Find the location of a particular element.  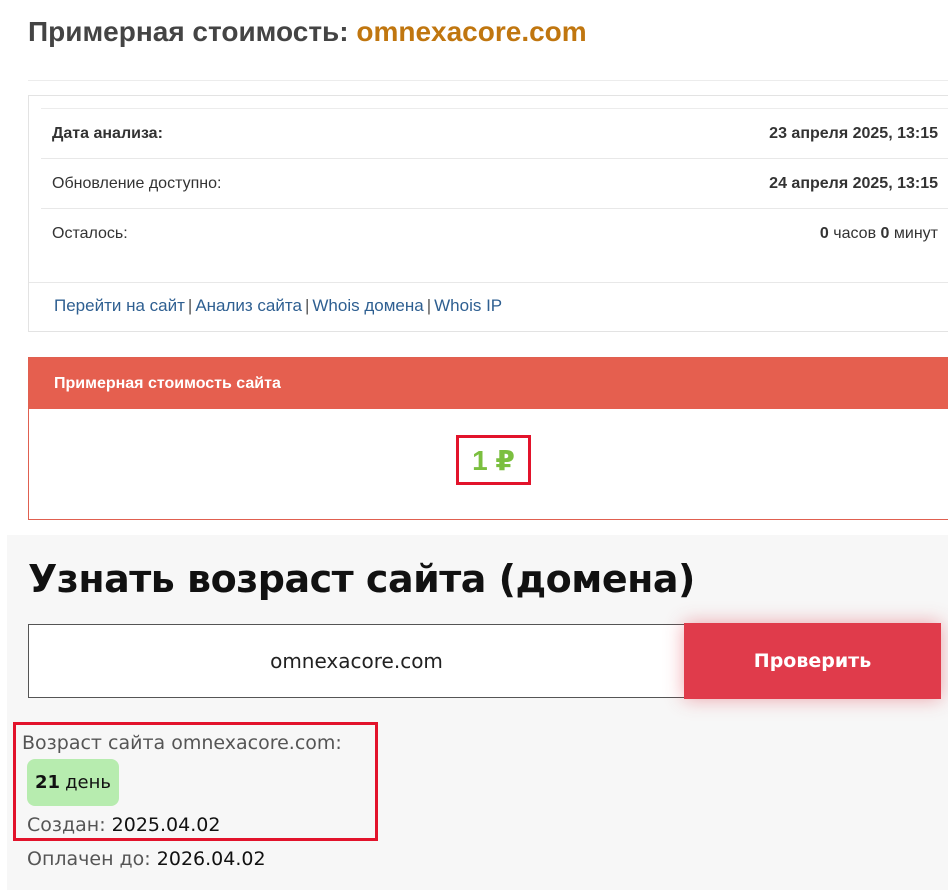

analysis-date-value: 23 апреля 2025, 13:15 is located at coordinates (853, 133).